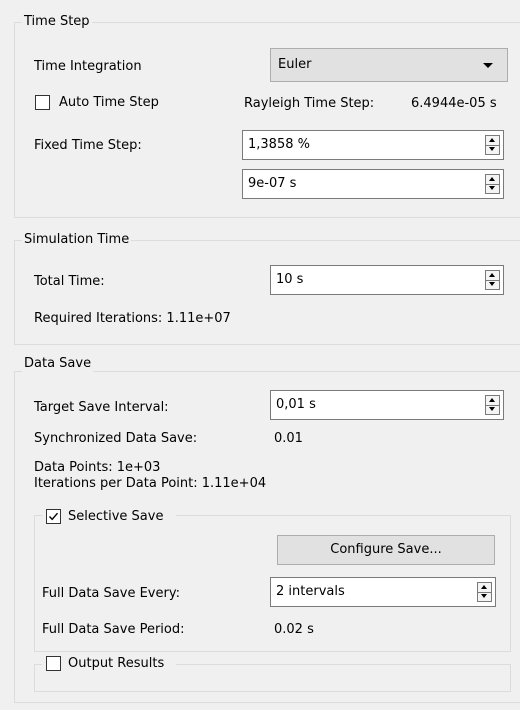 This screenshot has width=520, height=710. Describe the element at coordinates (116, 664) in the screenshot. I see `output-results-label: Output Results` at that location.